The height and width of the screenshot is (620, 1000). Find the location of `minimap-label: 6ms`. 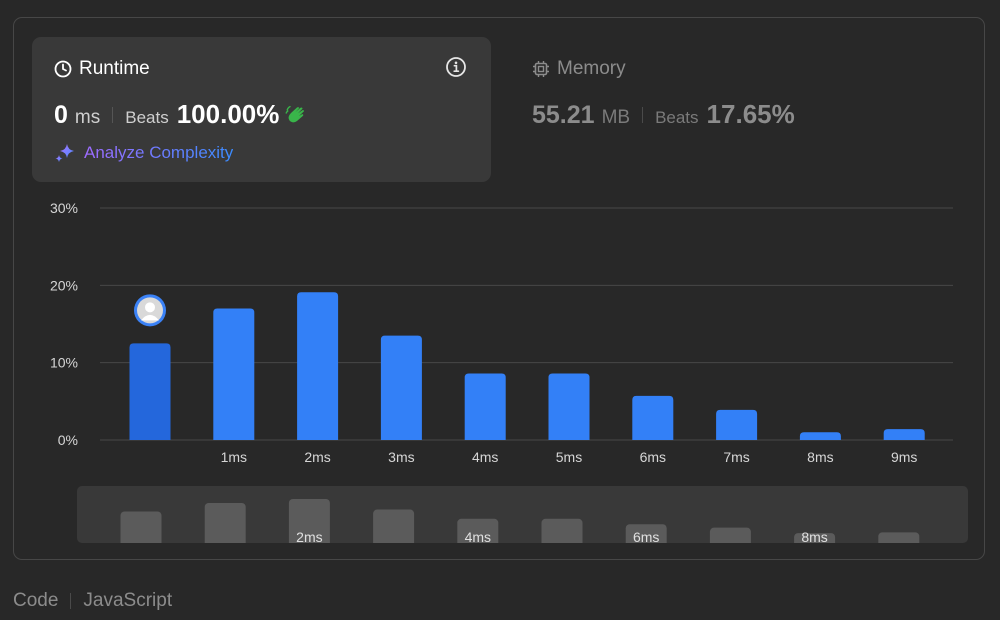

minimap-label: 6ms is located at coordinates (646, 536).